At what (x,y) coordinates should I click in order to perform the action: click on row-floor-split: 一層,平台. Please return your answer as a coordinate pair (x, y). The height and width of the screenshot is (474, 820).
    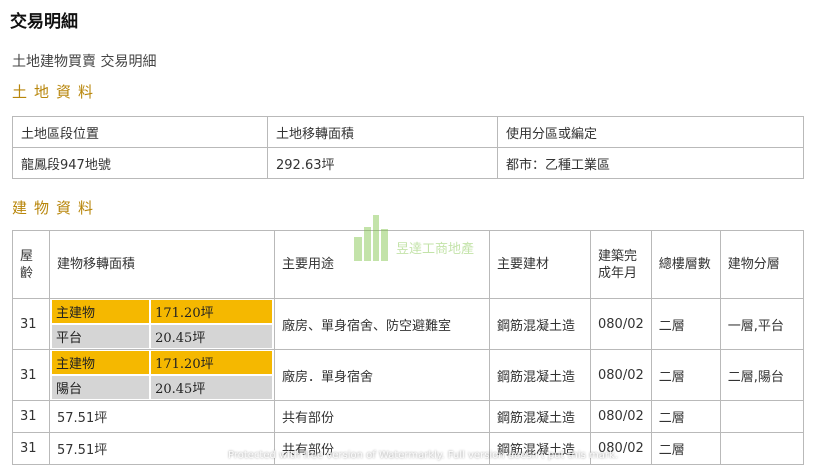
    Looking at the image, I should click on (762, 324).